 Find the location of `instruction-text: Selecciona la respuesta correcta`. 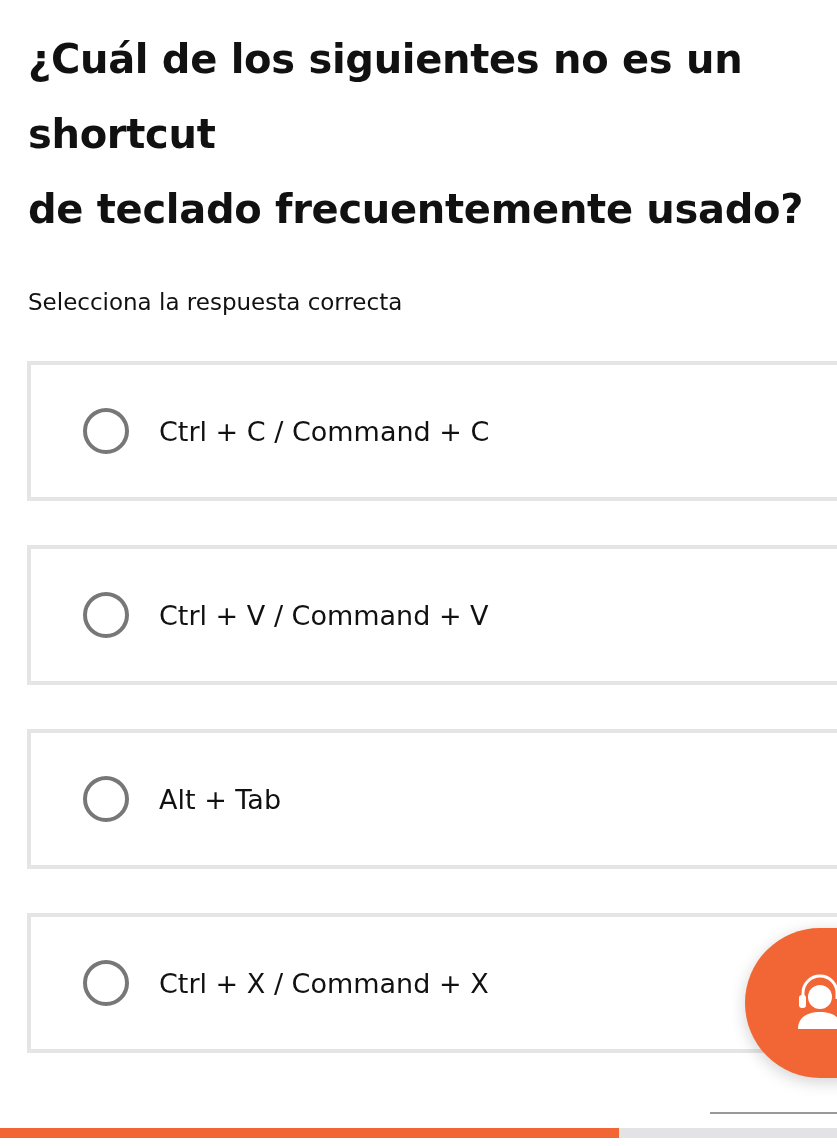

instruction-text: Selecciona la respuesta correcta is located at coordinates (216, 302).